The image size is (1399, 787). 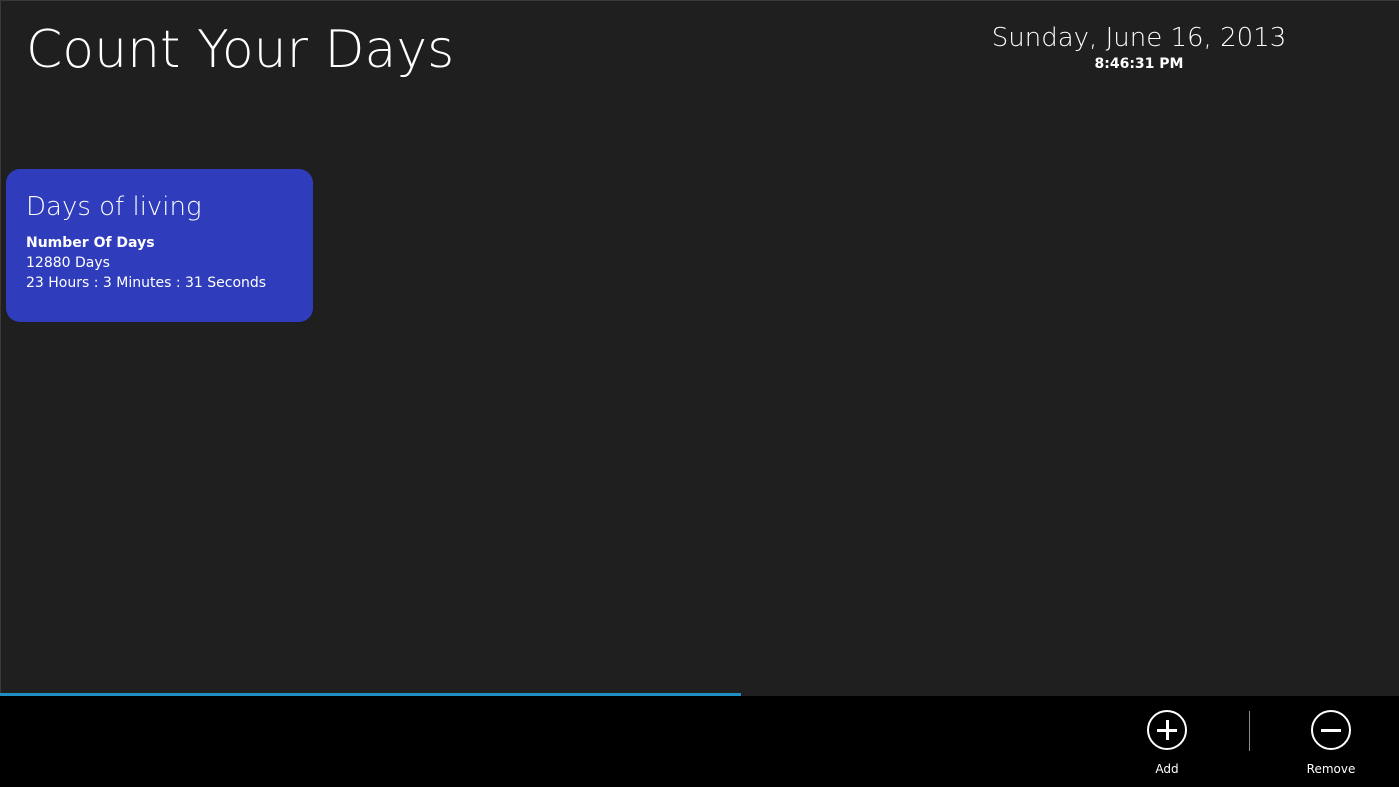 I want to click on add-button: Add, so click(x=1167, y=743).